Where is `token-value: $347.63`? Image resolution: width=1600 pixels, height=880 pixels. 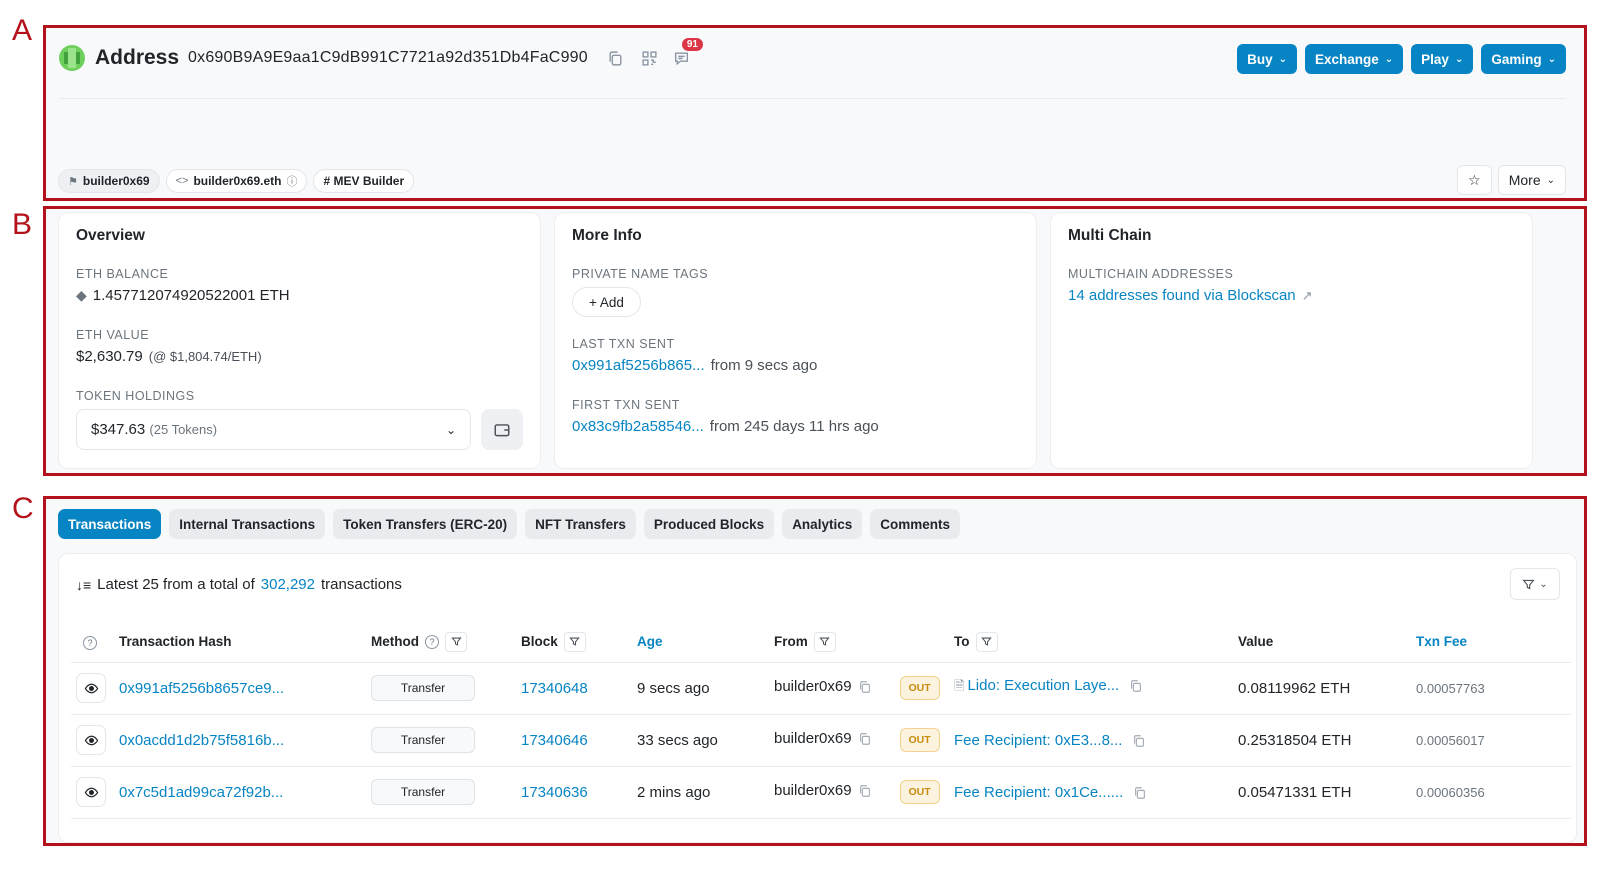
token-value: $347.63 is located at coordinates (118, 429).